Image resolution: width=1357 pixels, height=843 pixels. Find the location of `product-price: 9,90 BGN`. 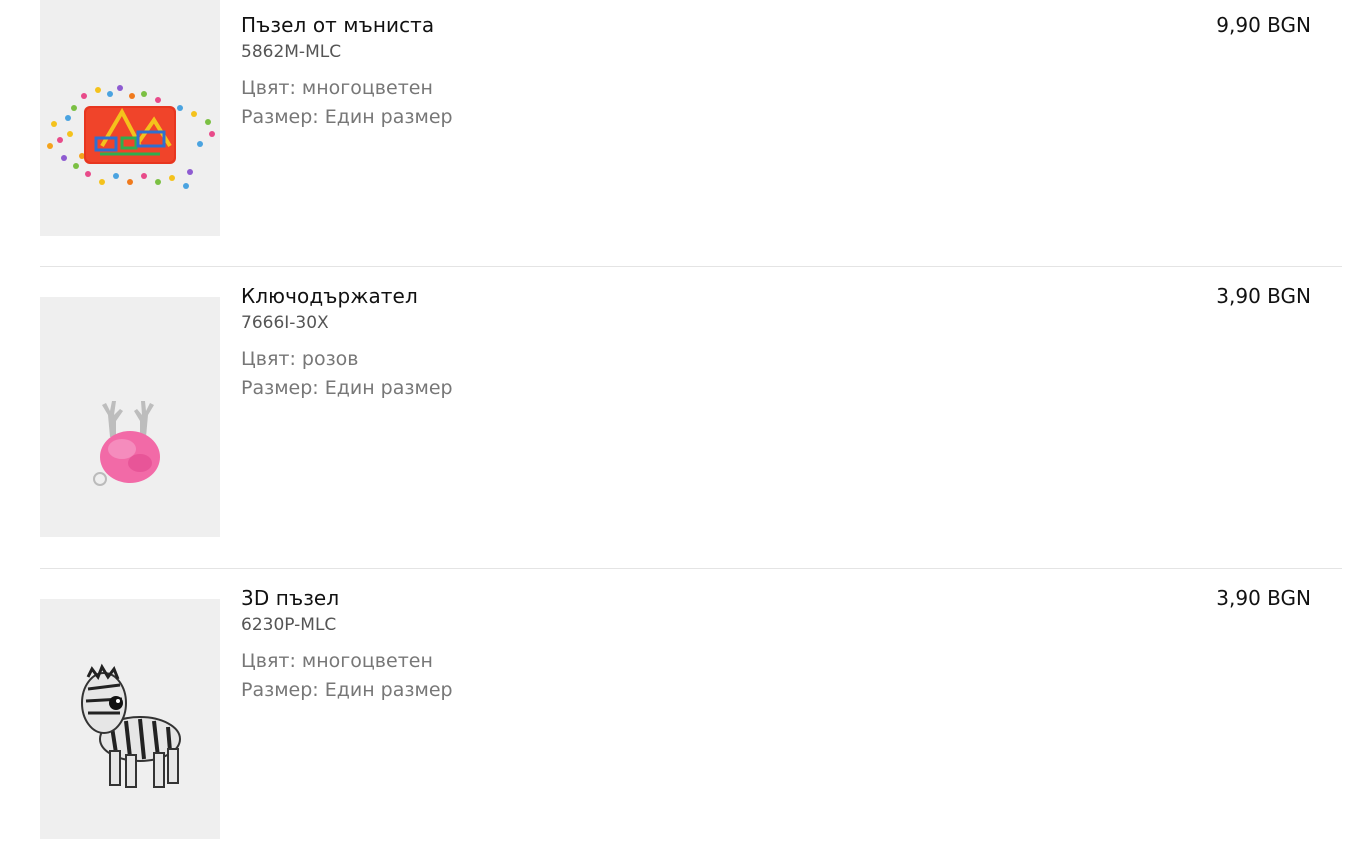

product-price: 9,90 BGN is located at coordinates (1263, 25).